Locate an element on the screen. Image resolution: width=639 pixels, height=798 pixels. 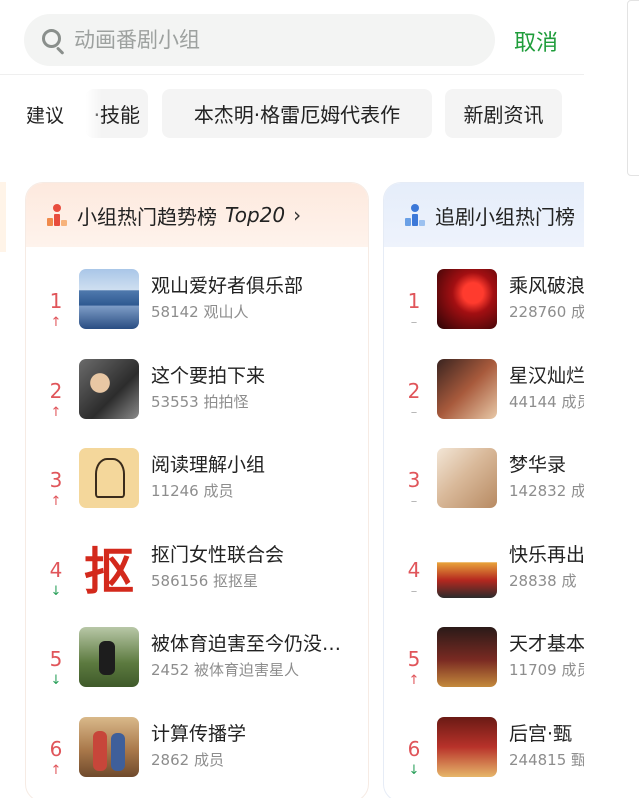
ranking-row: 4 ↓ 抠抠门女性联合会 586156 抠抠星 is located at coordinates (197, 582).